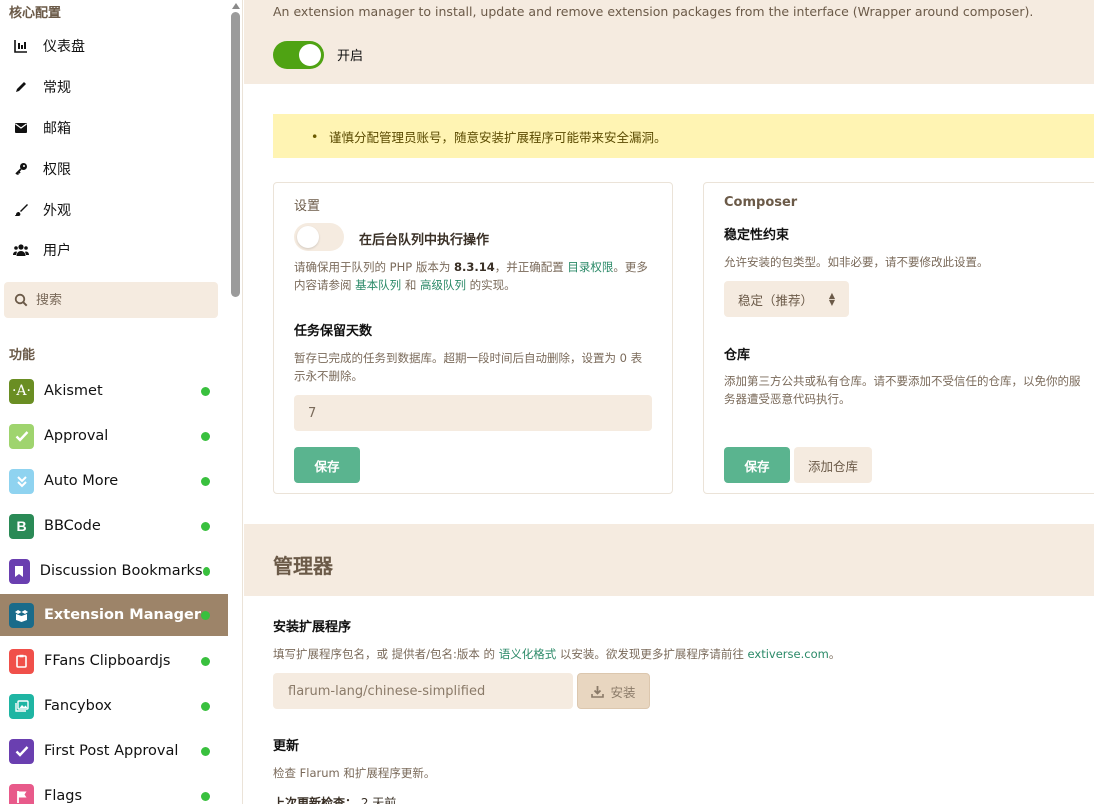 The width and height of the screenshot is (1094, 804). I want to click on help-text: 。, so click(834, 654).